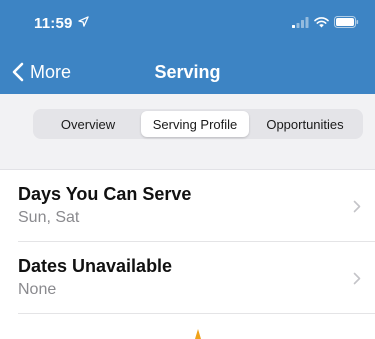 Image resolution: width=375 pixels, height=339 pixels. What do you see at coordinates (83, 21) in the screenshot?
I see `location-arrow-icon` at bounding box center [83, 21].